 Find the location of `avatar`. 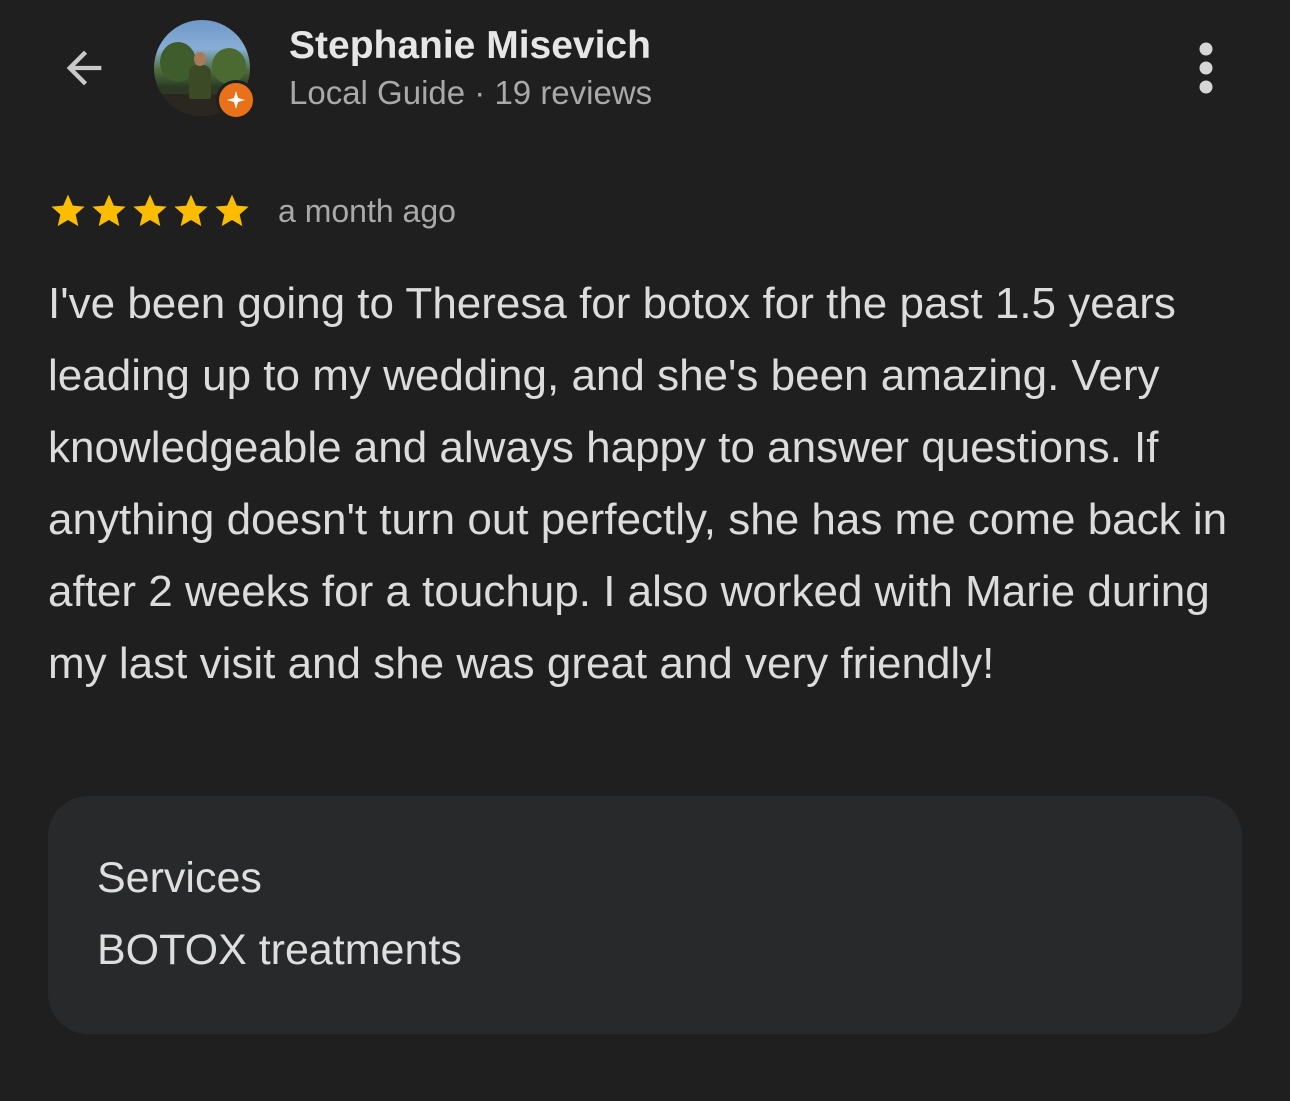

avatar is located at coordinates (205, 70).